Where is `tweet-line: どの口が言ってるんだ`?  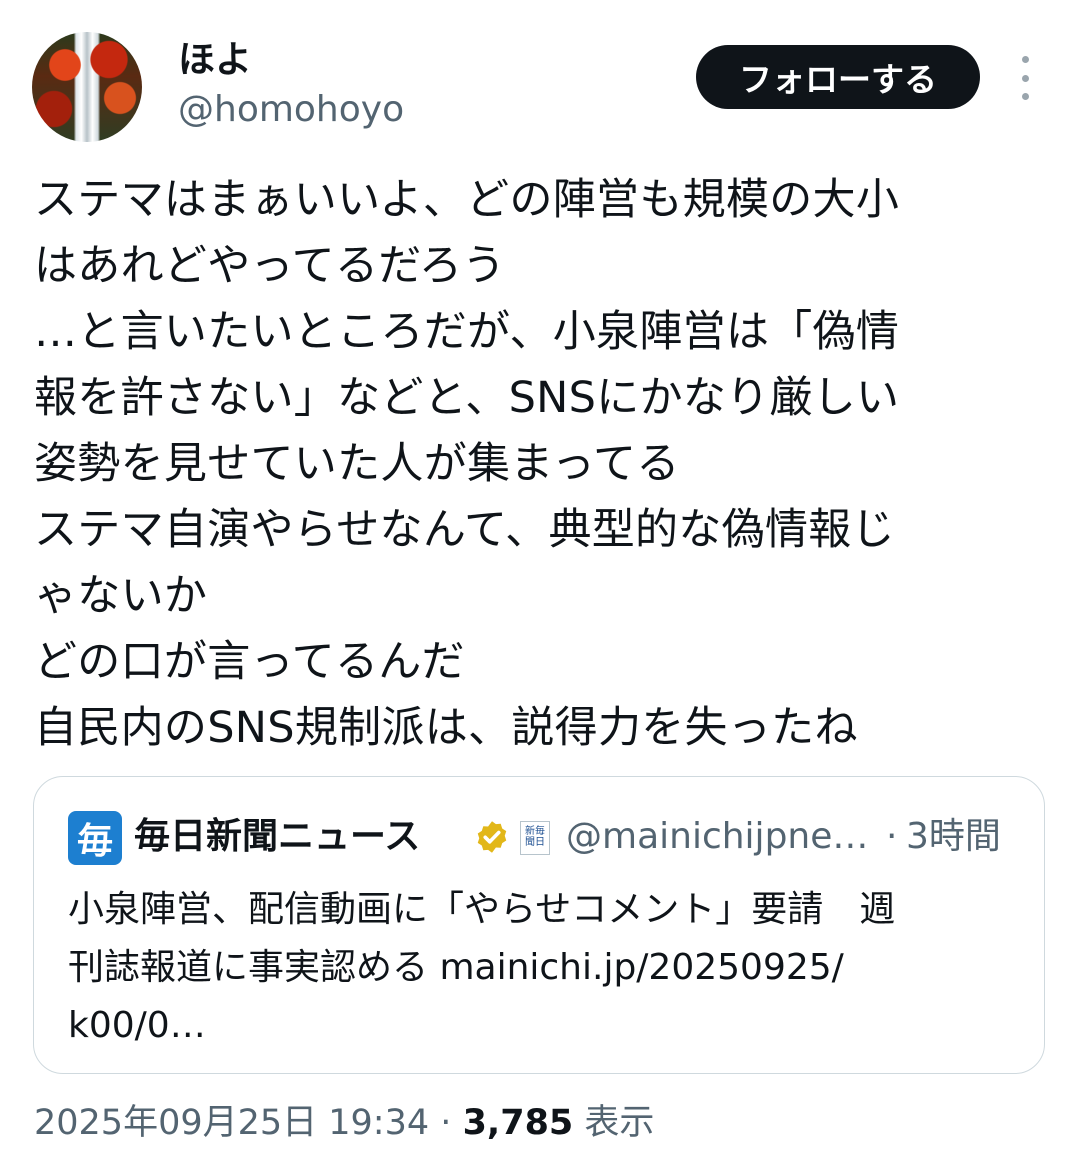 tweet-line: どの口が言ってるんだ is located at coordinates (249, 662).